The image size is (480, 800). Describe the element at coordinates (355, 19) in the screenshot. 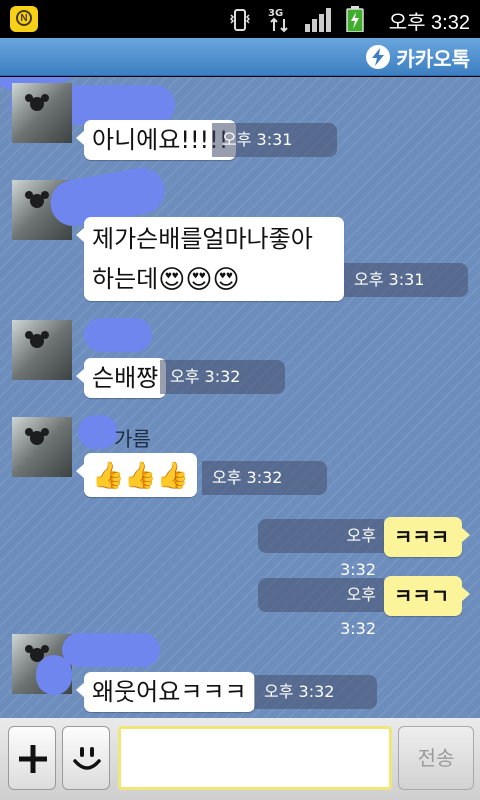

I see `battery-charging-icon` at that location.